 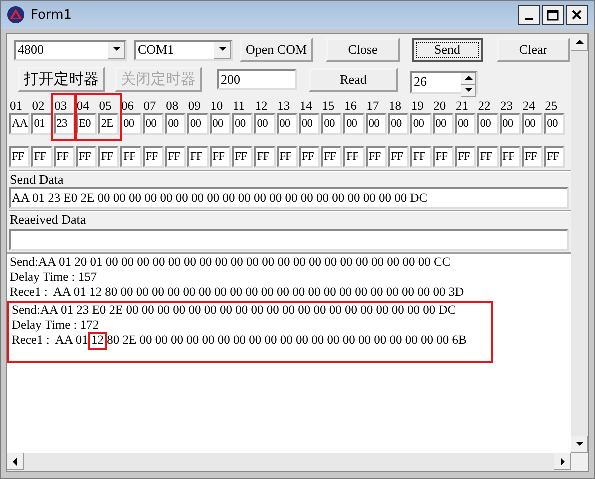 What do you see at coordinates (127, 106) in the screenshot?
I see `column-number: 06` at bounding box center [127, 106].